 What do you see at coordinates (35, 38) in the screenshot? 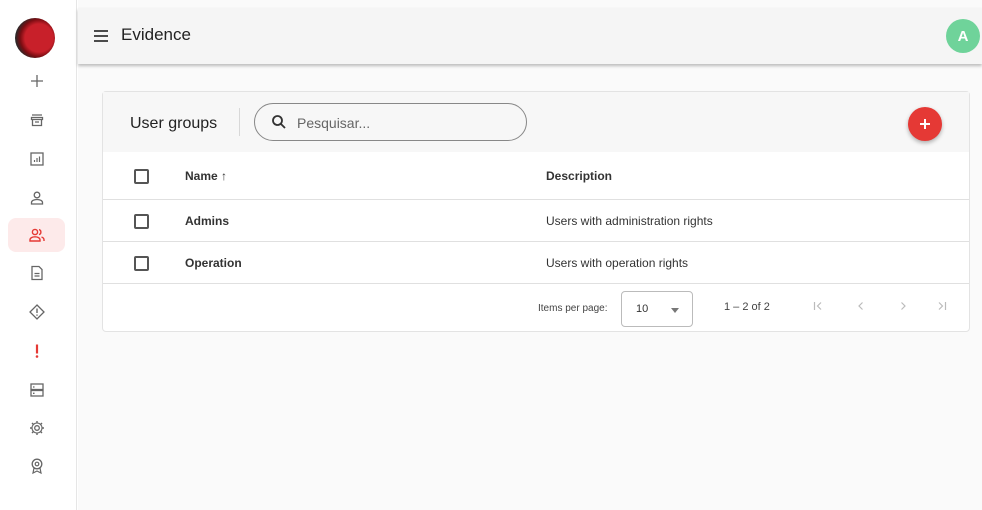
I see `app-logo` at bounding box center [35, 38].